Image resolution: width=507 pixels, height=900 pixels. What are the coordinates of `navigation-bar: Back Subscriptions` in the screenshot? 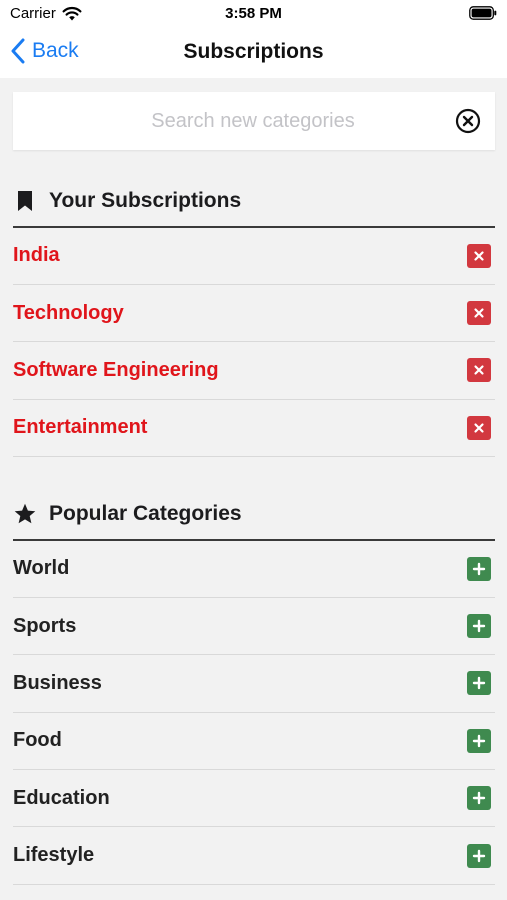 It's located at (253, 53).